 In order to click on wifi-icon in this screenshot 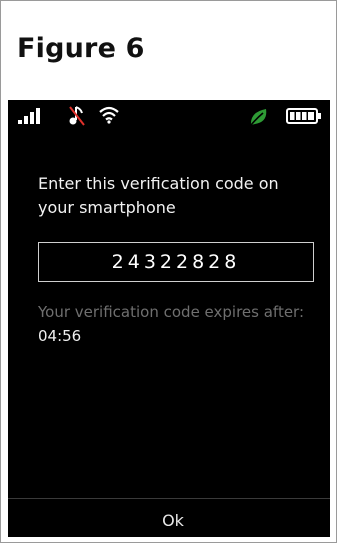, I will do `click(109, 115)`.